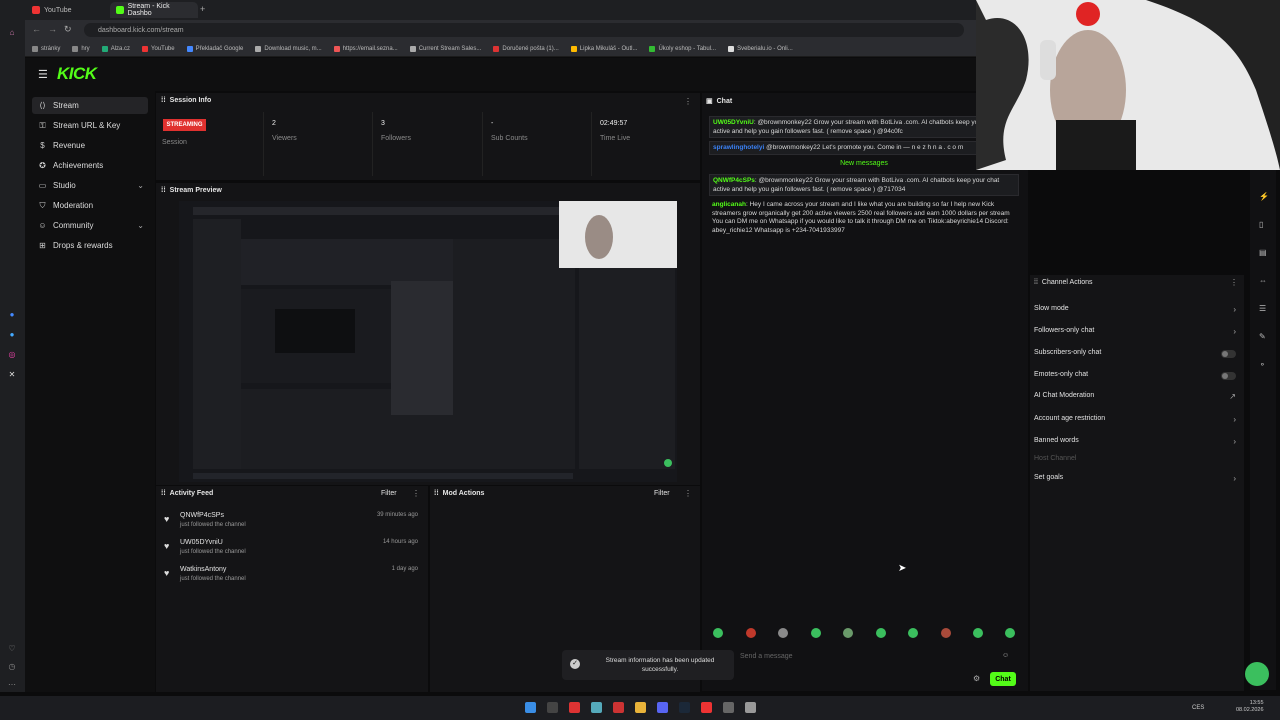  Describe the element at coordinates (1263, 280) in the screenshot. I see `code-icon: ⇔` at that location.